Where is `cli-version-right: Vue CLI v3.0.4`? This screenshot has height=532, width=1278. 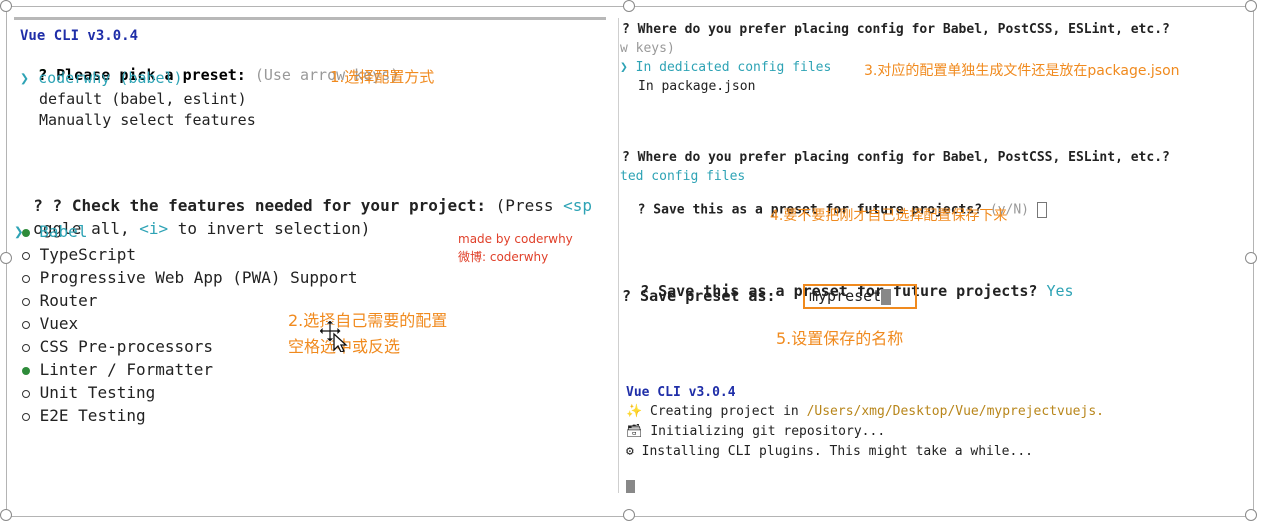 cli-version-right: Vue CLI v3.0.4 is located at coordinates (681, 392).